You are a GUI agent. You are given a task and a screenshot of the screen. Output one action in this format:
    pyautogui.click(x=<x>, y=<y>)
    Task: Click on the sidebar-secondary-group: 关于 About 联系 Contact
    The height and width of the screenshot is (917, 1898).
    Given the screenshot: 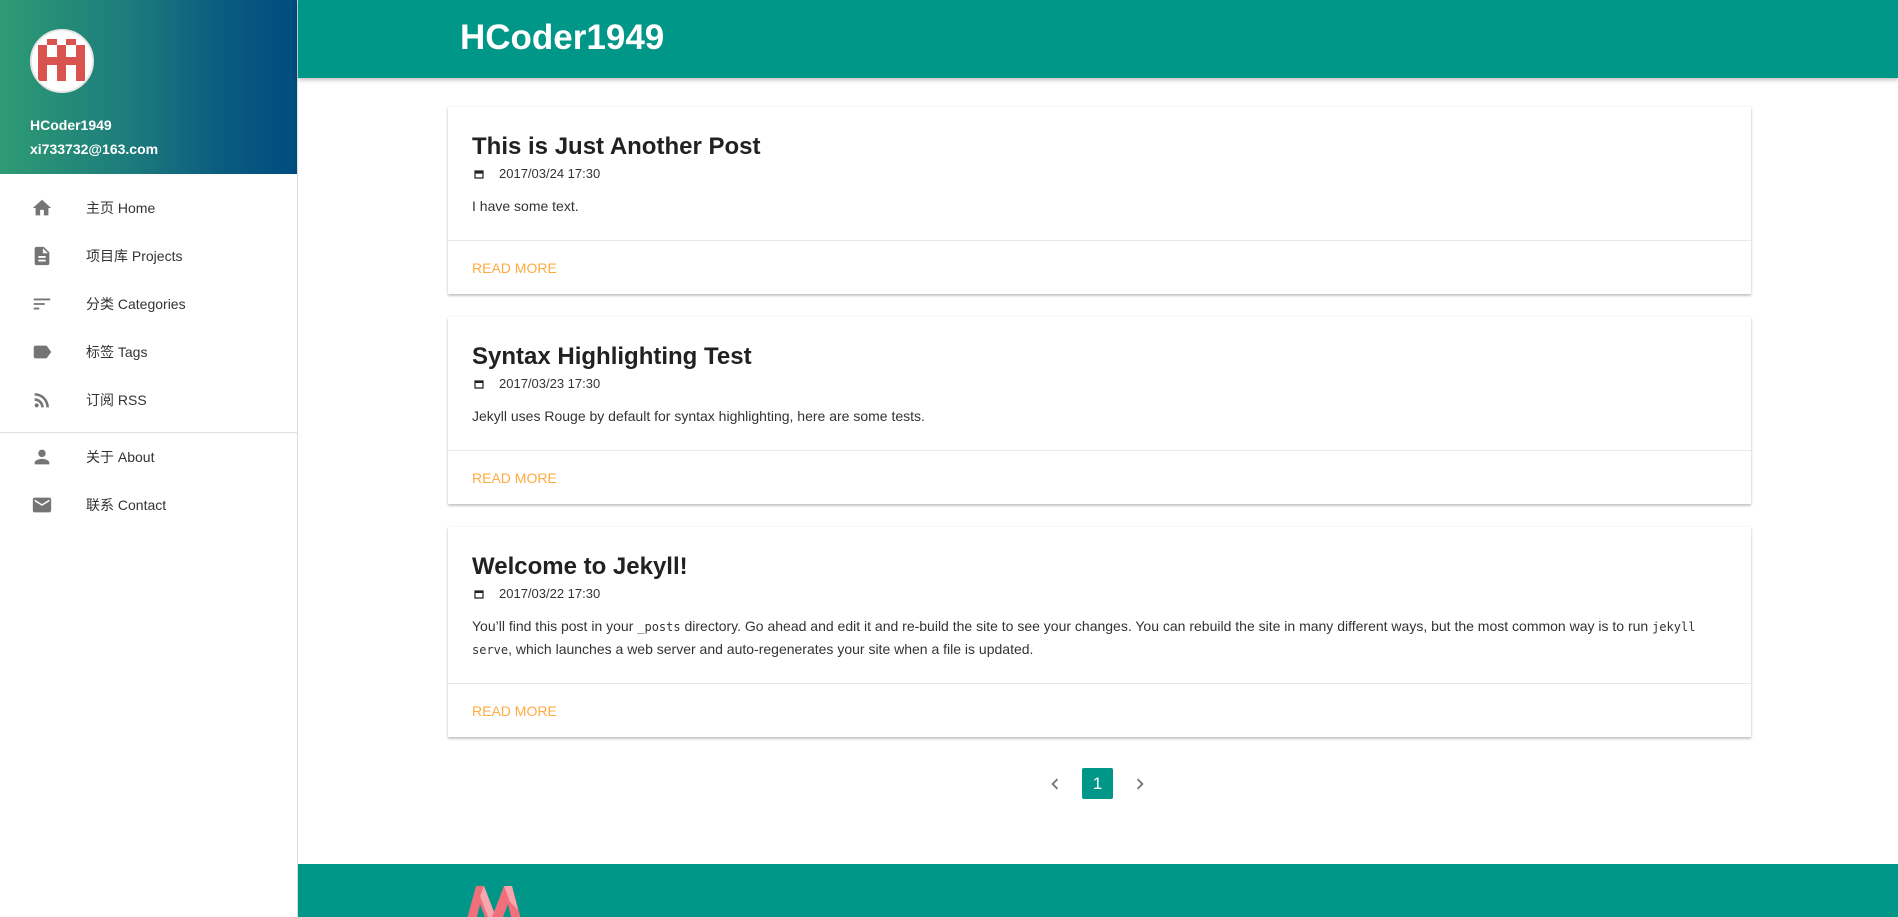 What is the action you would take?
    pyautogui.click(x=148, y=481)
    